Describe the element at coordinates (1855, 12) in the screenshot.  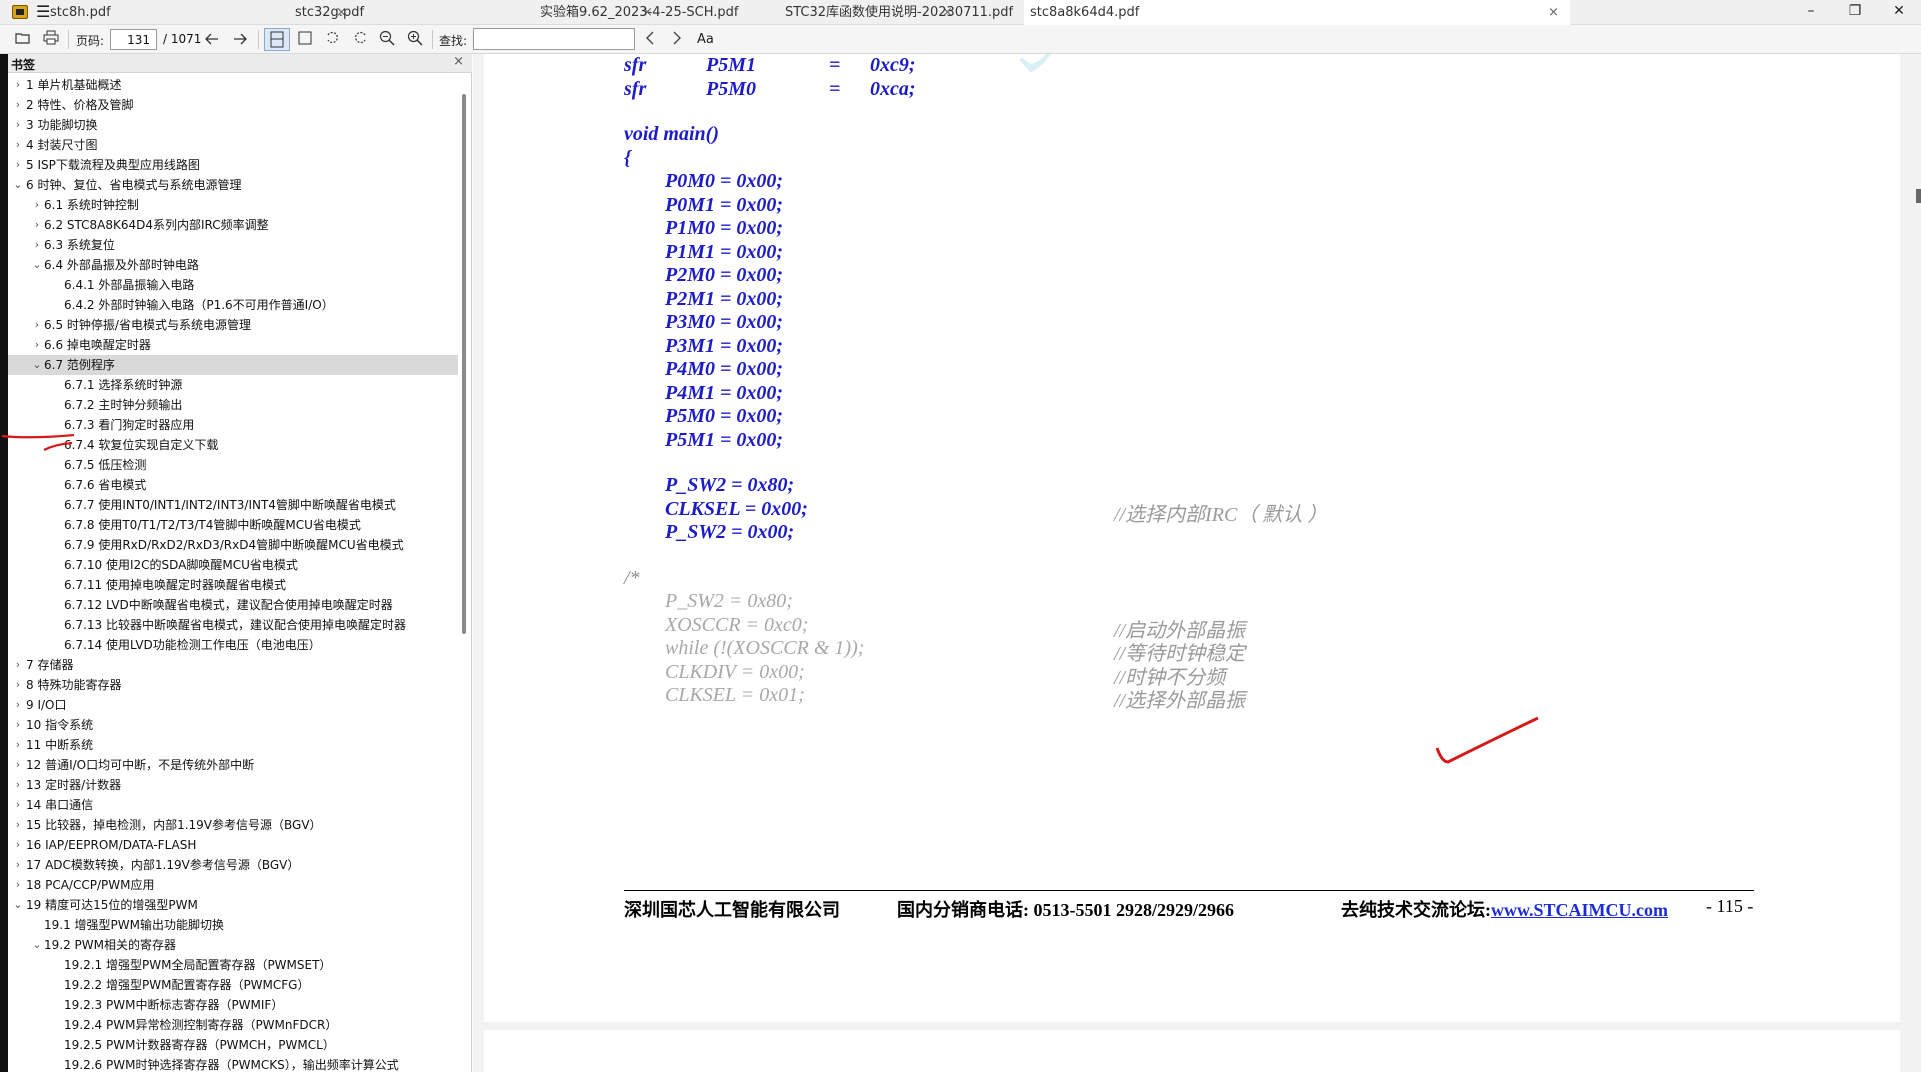
I see `restore-button: ❐` at that location.